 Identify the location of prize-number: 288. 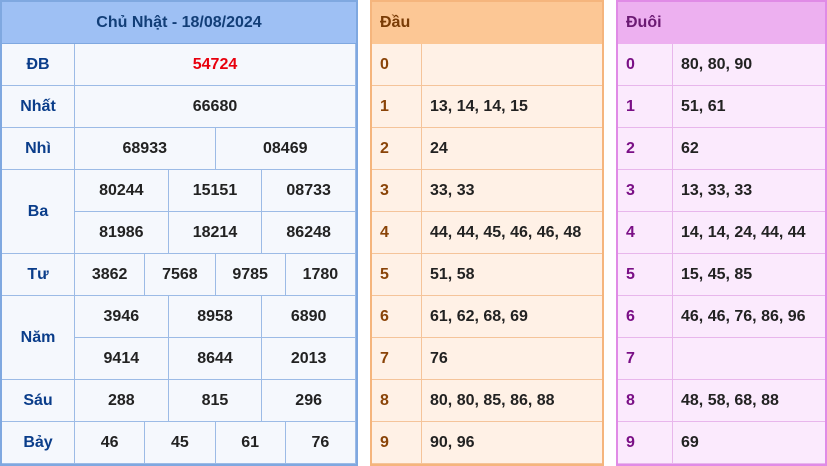
(122, 401).